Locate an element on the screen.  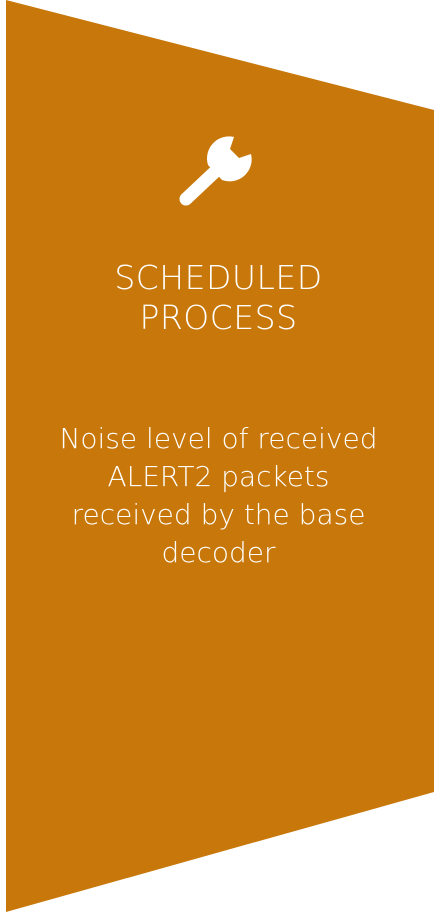
wrench-icon is located at coordinates (217, 167).